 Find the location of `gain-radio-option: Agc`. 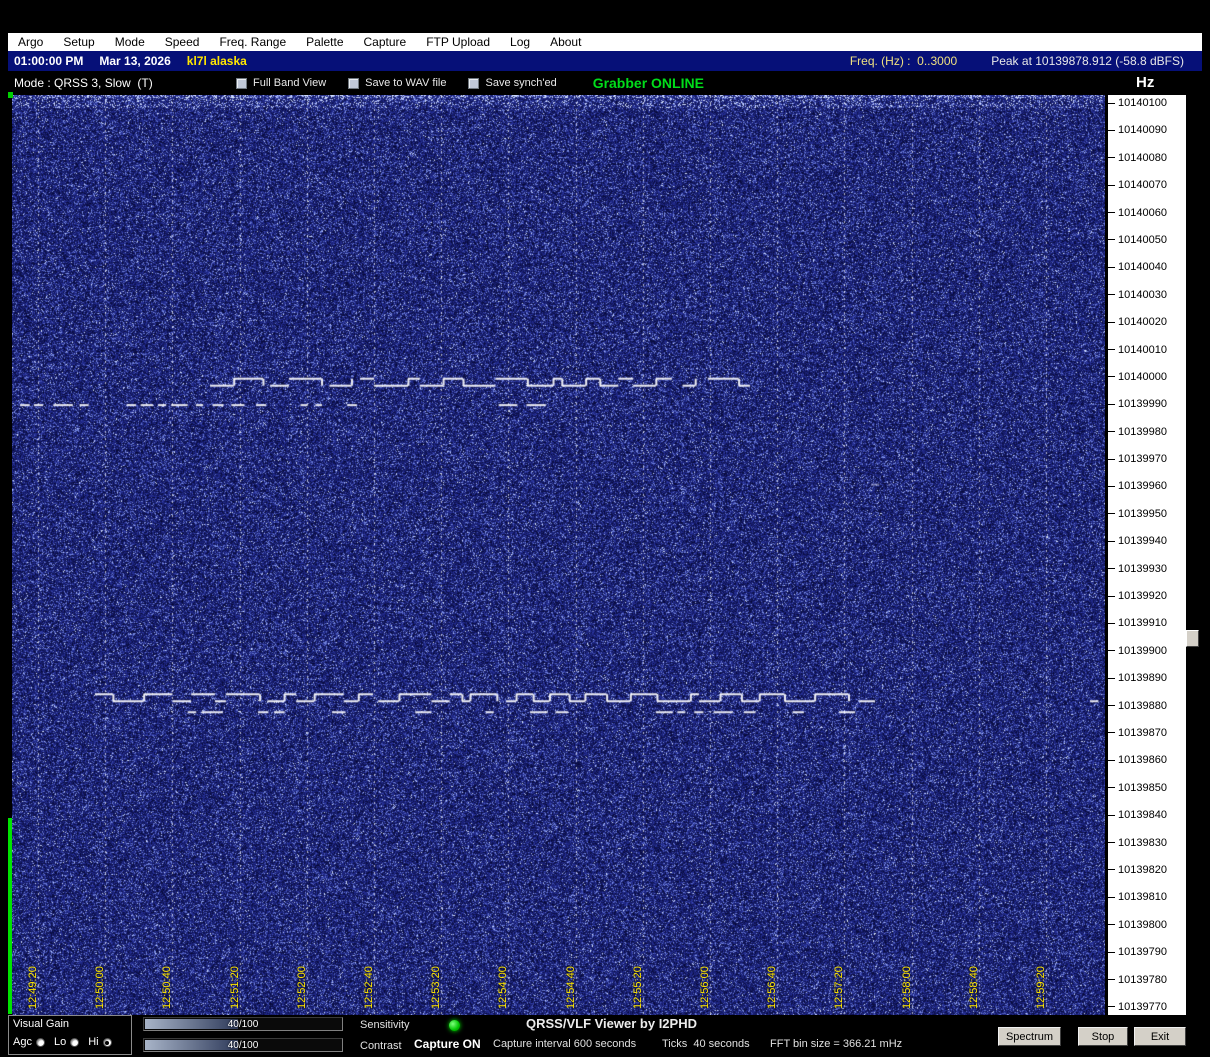

gain-radio-option: Agc is located at coordinates (29, 1042).